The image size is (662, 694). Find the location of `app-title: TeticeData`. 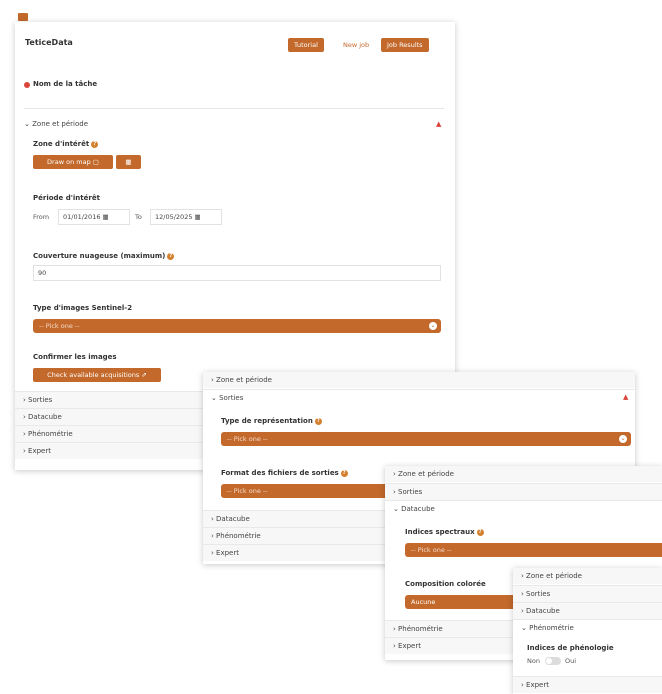

app-title: TeticeData is located at coordinates (49, 42).